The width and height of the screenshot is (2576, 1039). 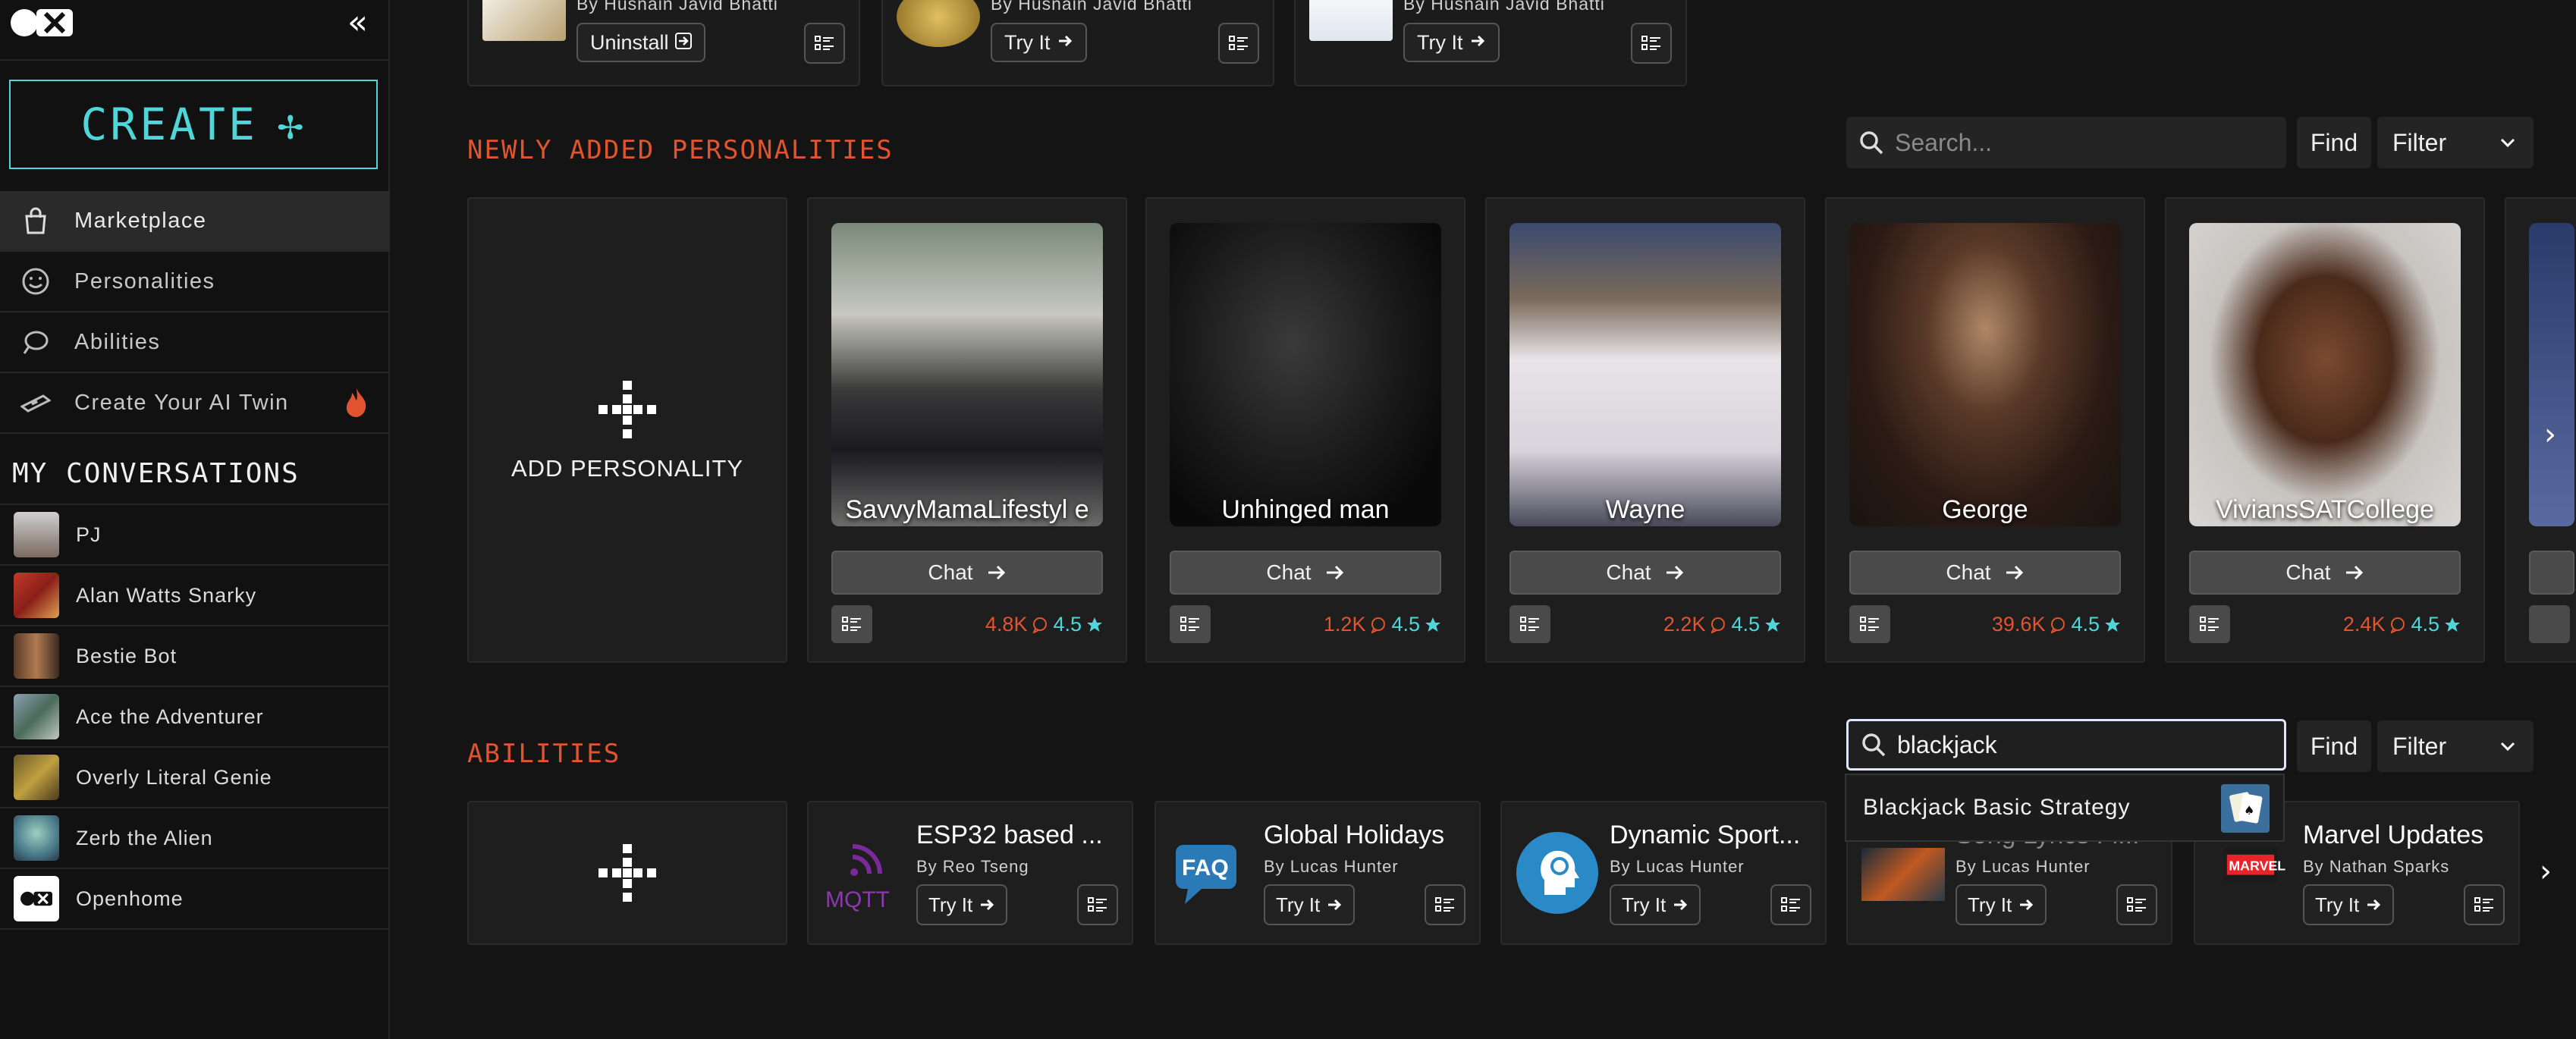 I want to click on search-suggestion-item: Blackjack Basic Strategy ♠, so click(x=2065, y=808).